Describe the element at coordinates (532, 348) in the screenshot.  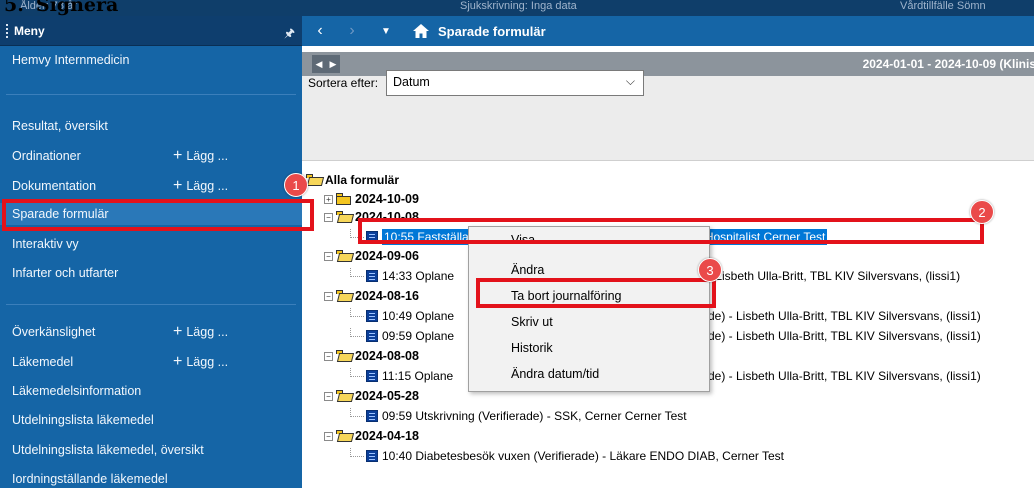
I see `menu-item-history: Historik` at that location.